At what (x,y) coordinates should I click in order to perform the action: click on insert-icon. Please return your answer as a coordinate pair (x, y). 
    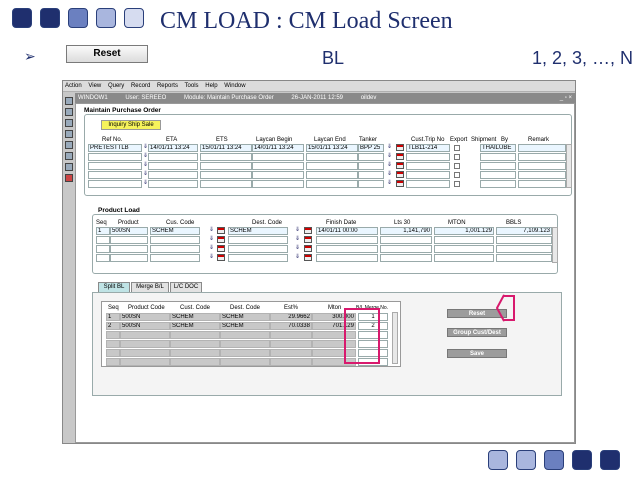
    Looking at the image, I should click on (69, 156).